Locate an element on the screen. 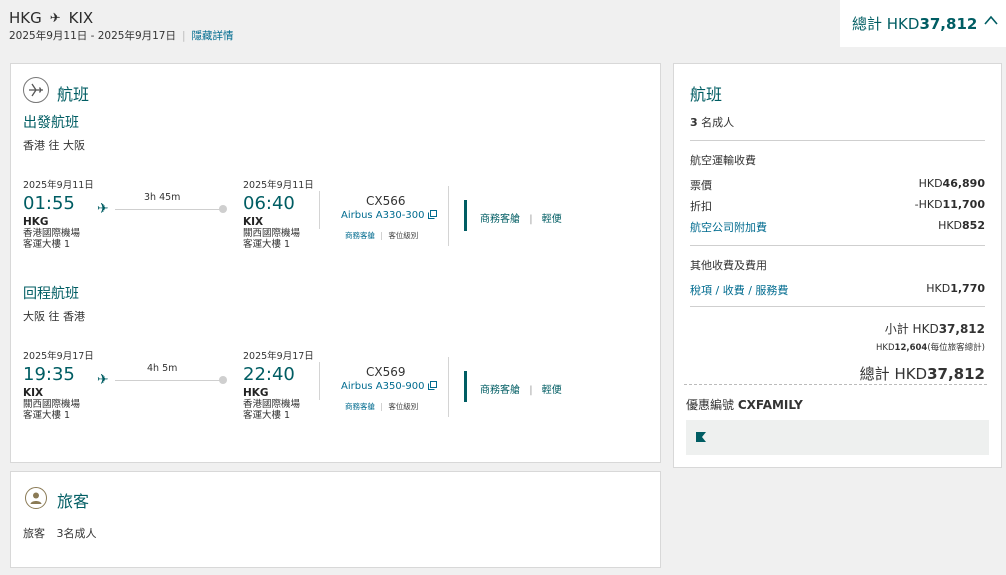 This screenshot has width=1006, height=575. outbound-dep-code: HKG is located at coordinates (36, 222).